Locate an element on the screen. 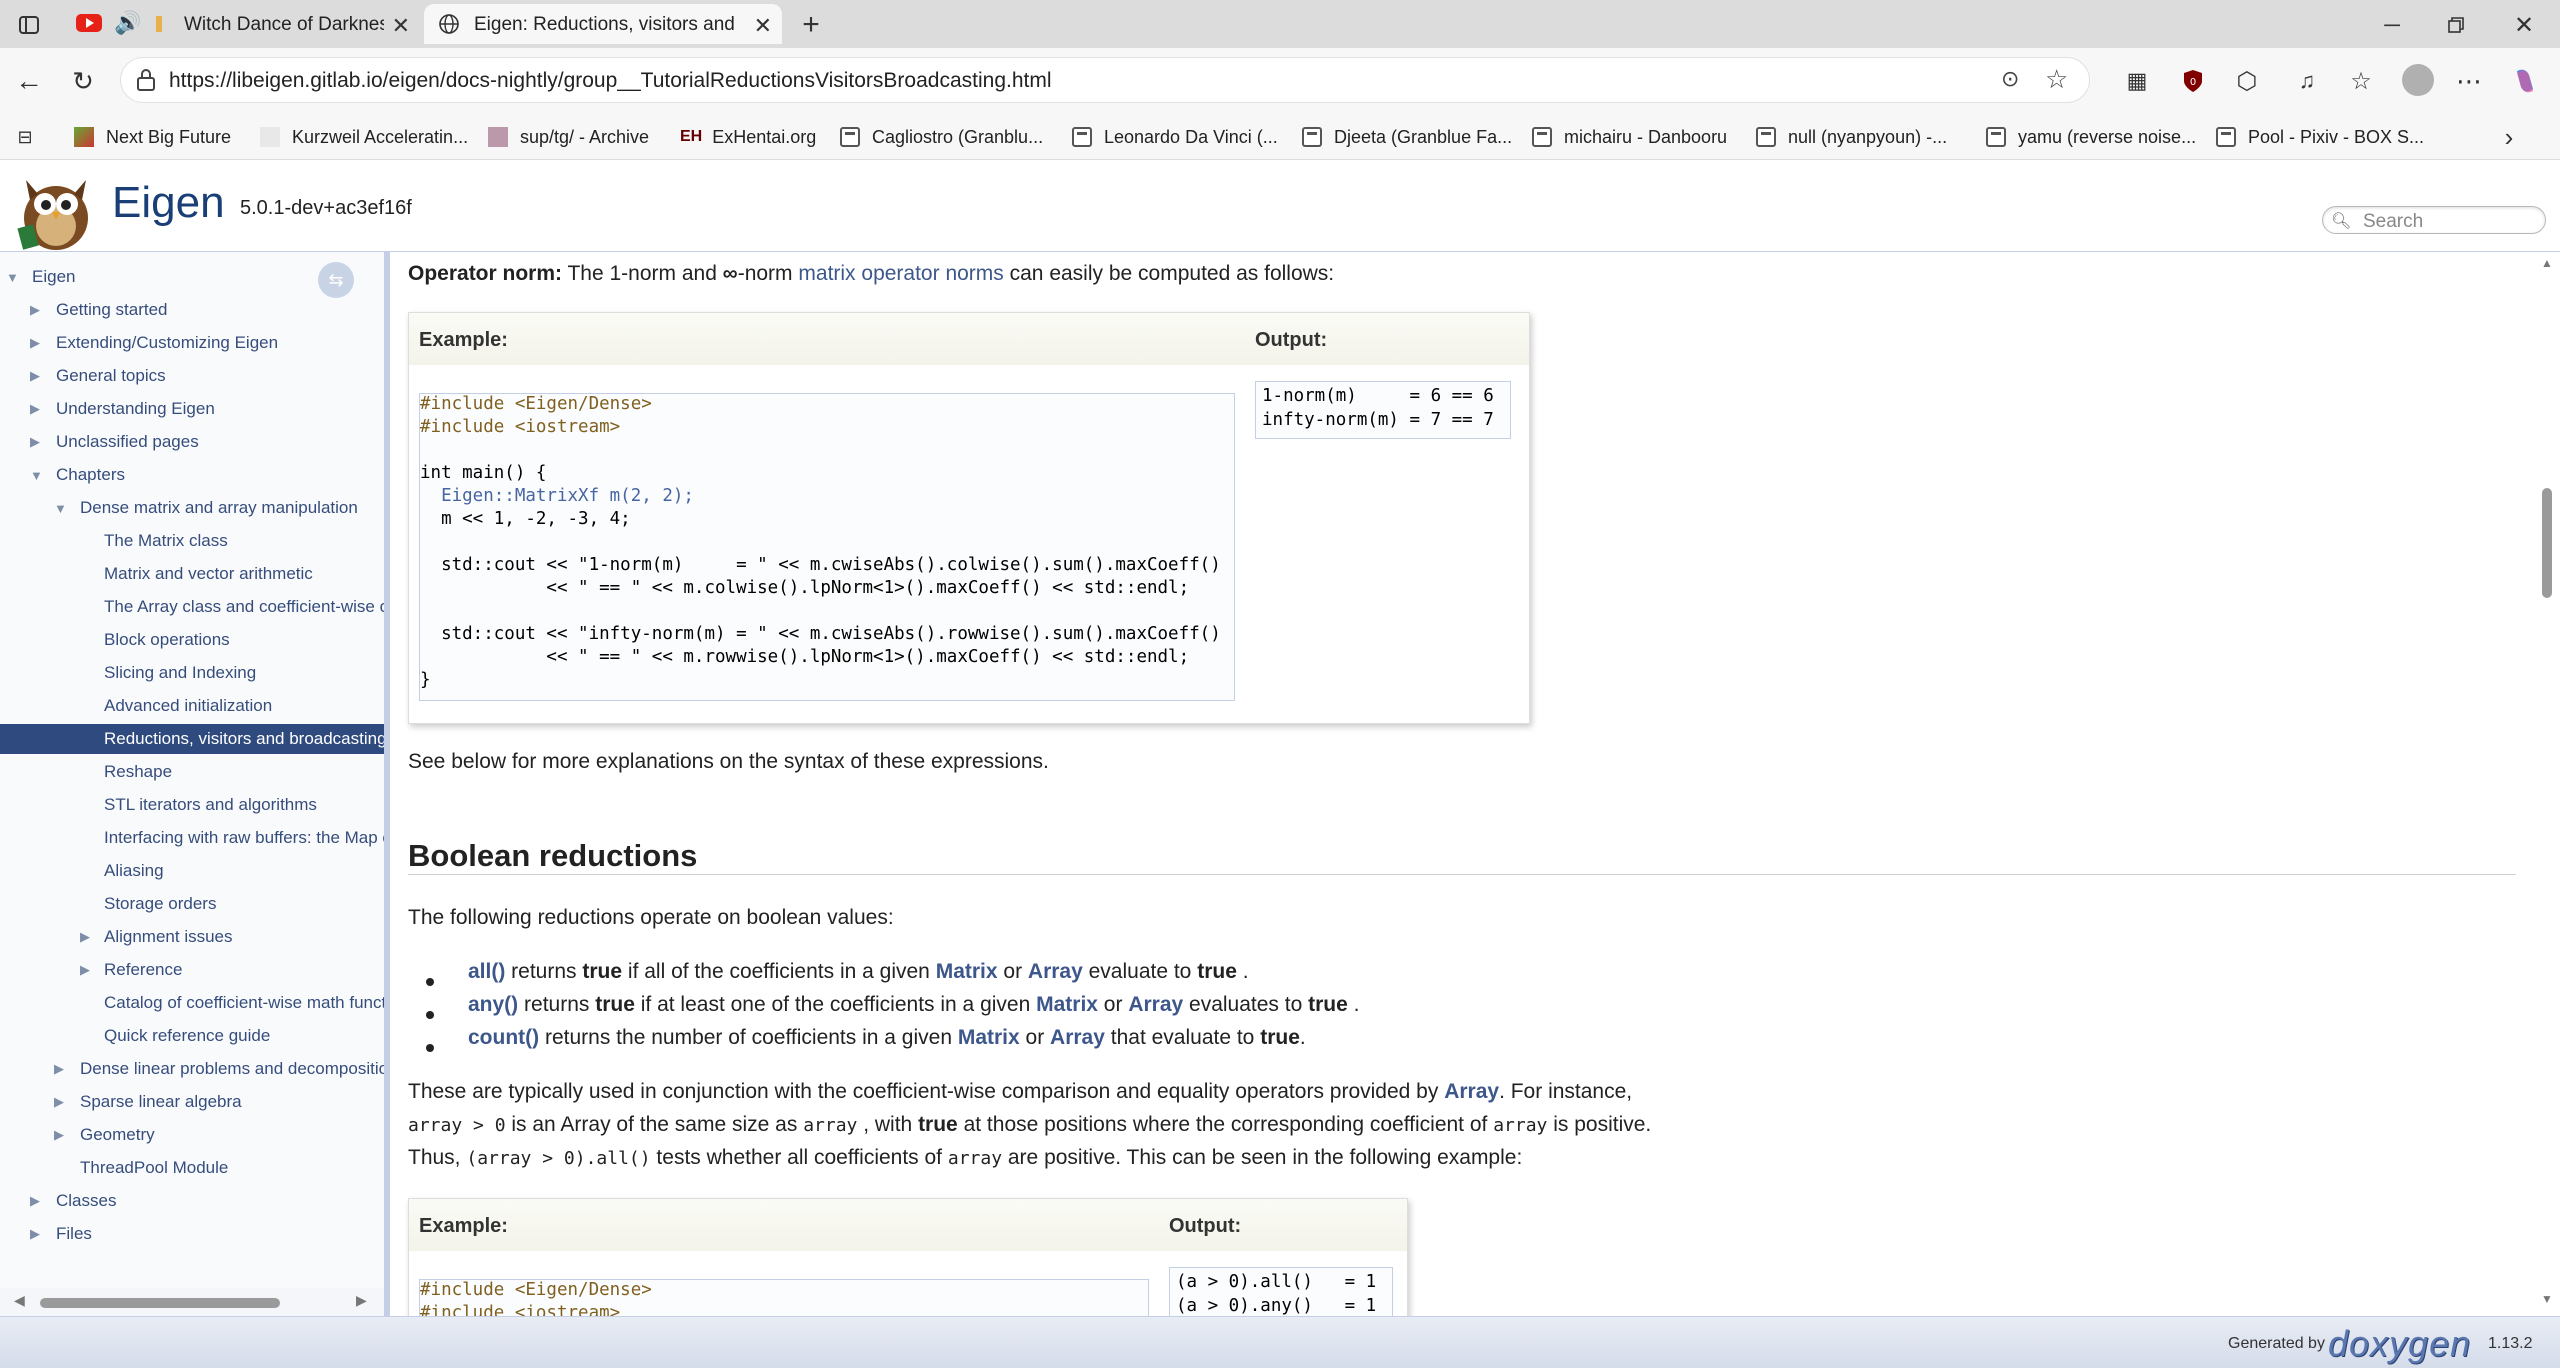 Image resolution: width=2560 pixels, height=1368 pixels. site-info-icon is located at coordinates (146, 82).